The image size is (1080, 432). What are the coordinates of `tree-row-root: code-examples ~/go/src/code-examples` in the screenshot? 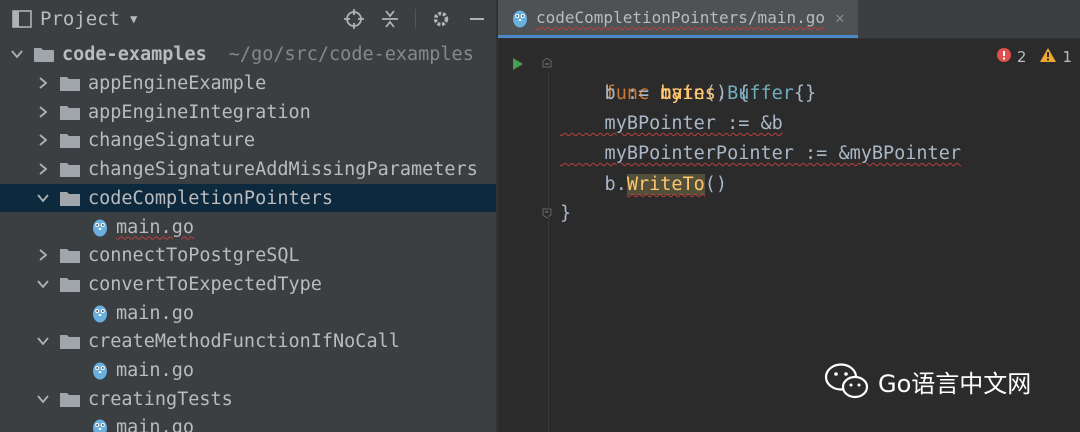 It's located at (248, 54).